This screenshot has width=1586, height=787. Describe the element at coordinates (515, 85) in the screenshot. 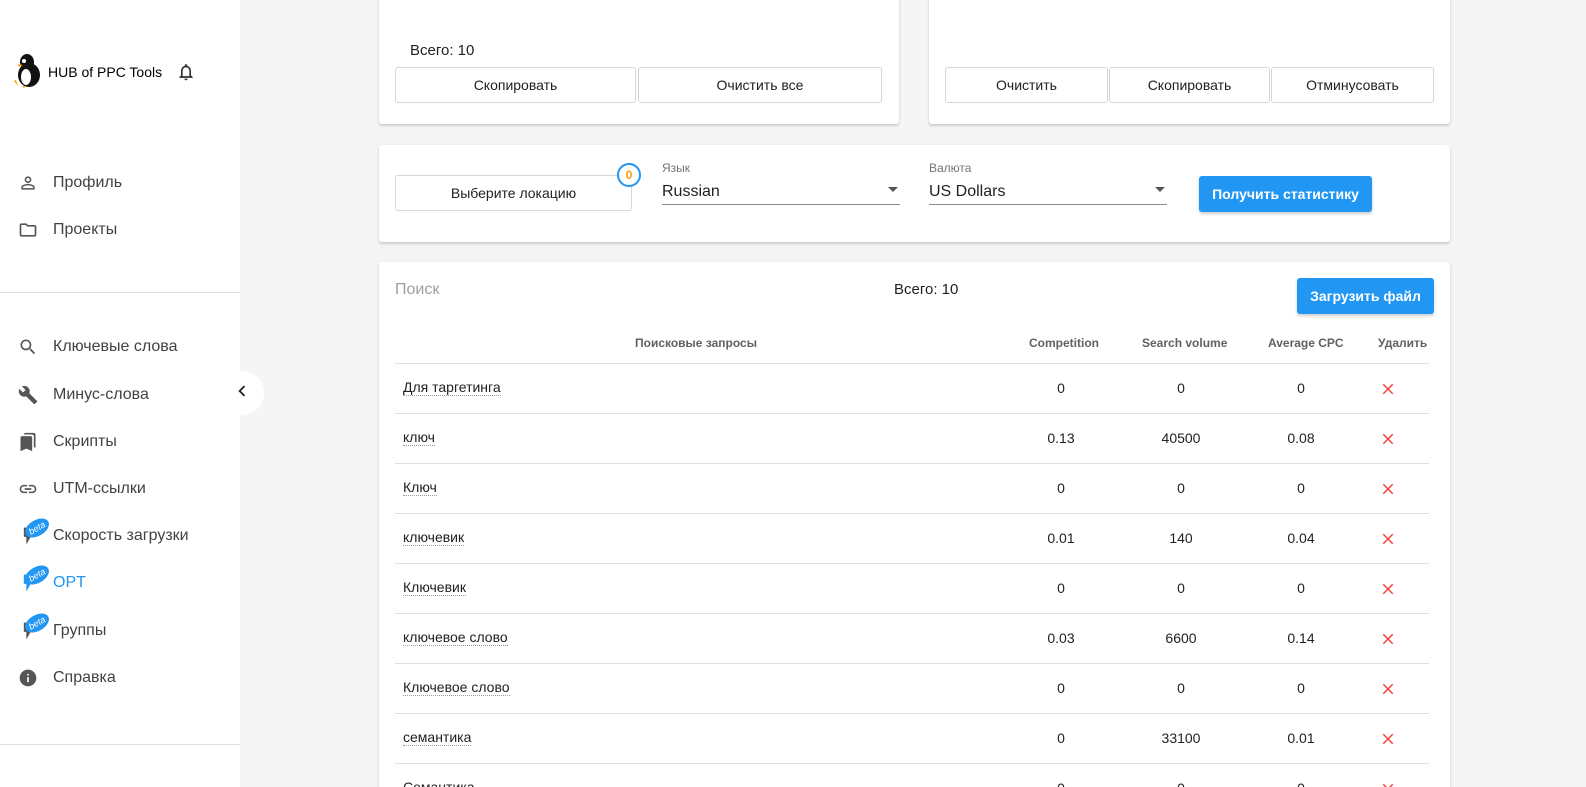

I see `copy-button: Скопировать` at that location.